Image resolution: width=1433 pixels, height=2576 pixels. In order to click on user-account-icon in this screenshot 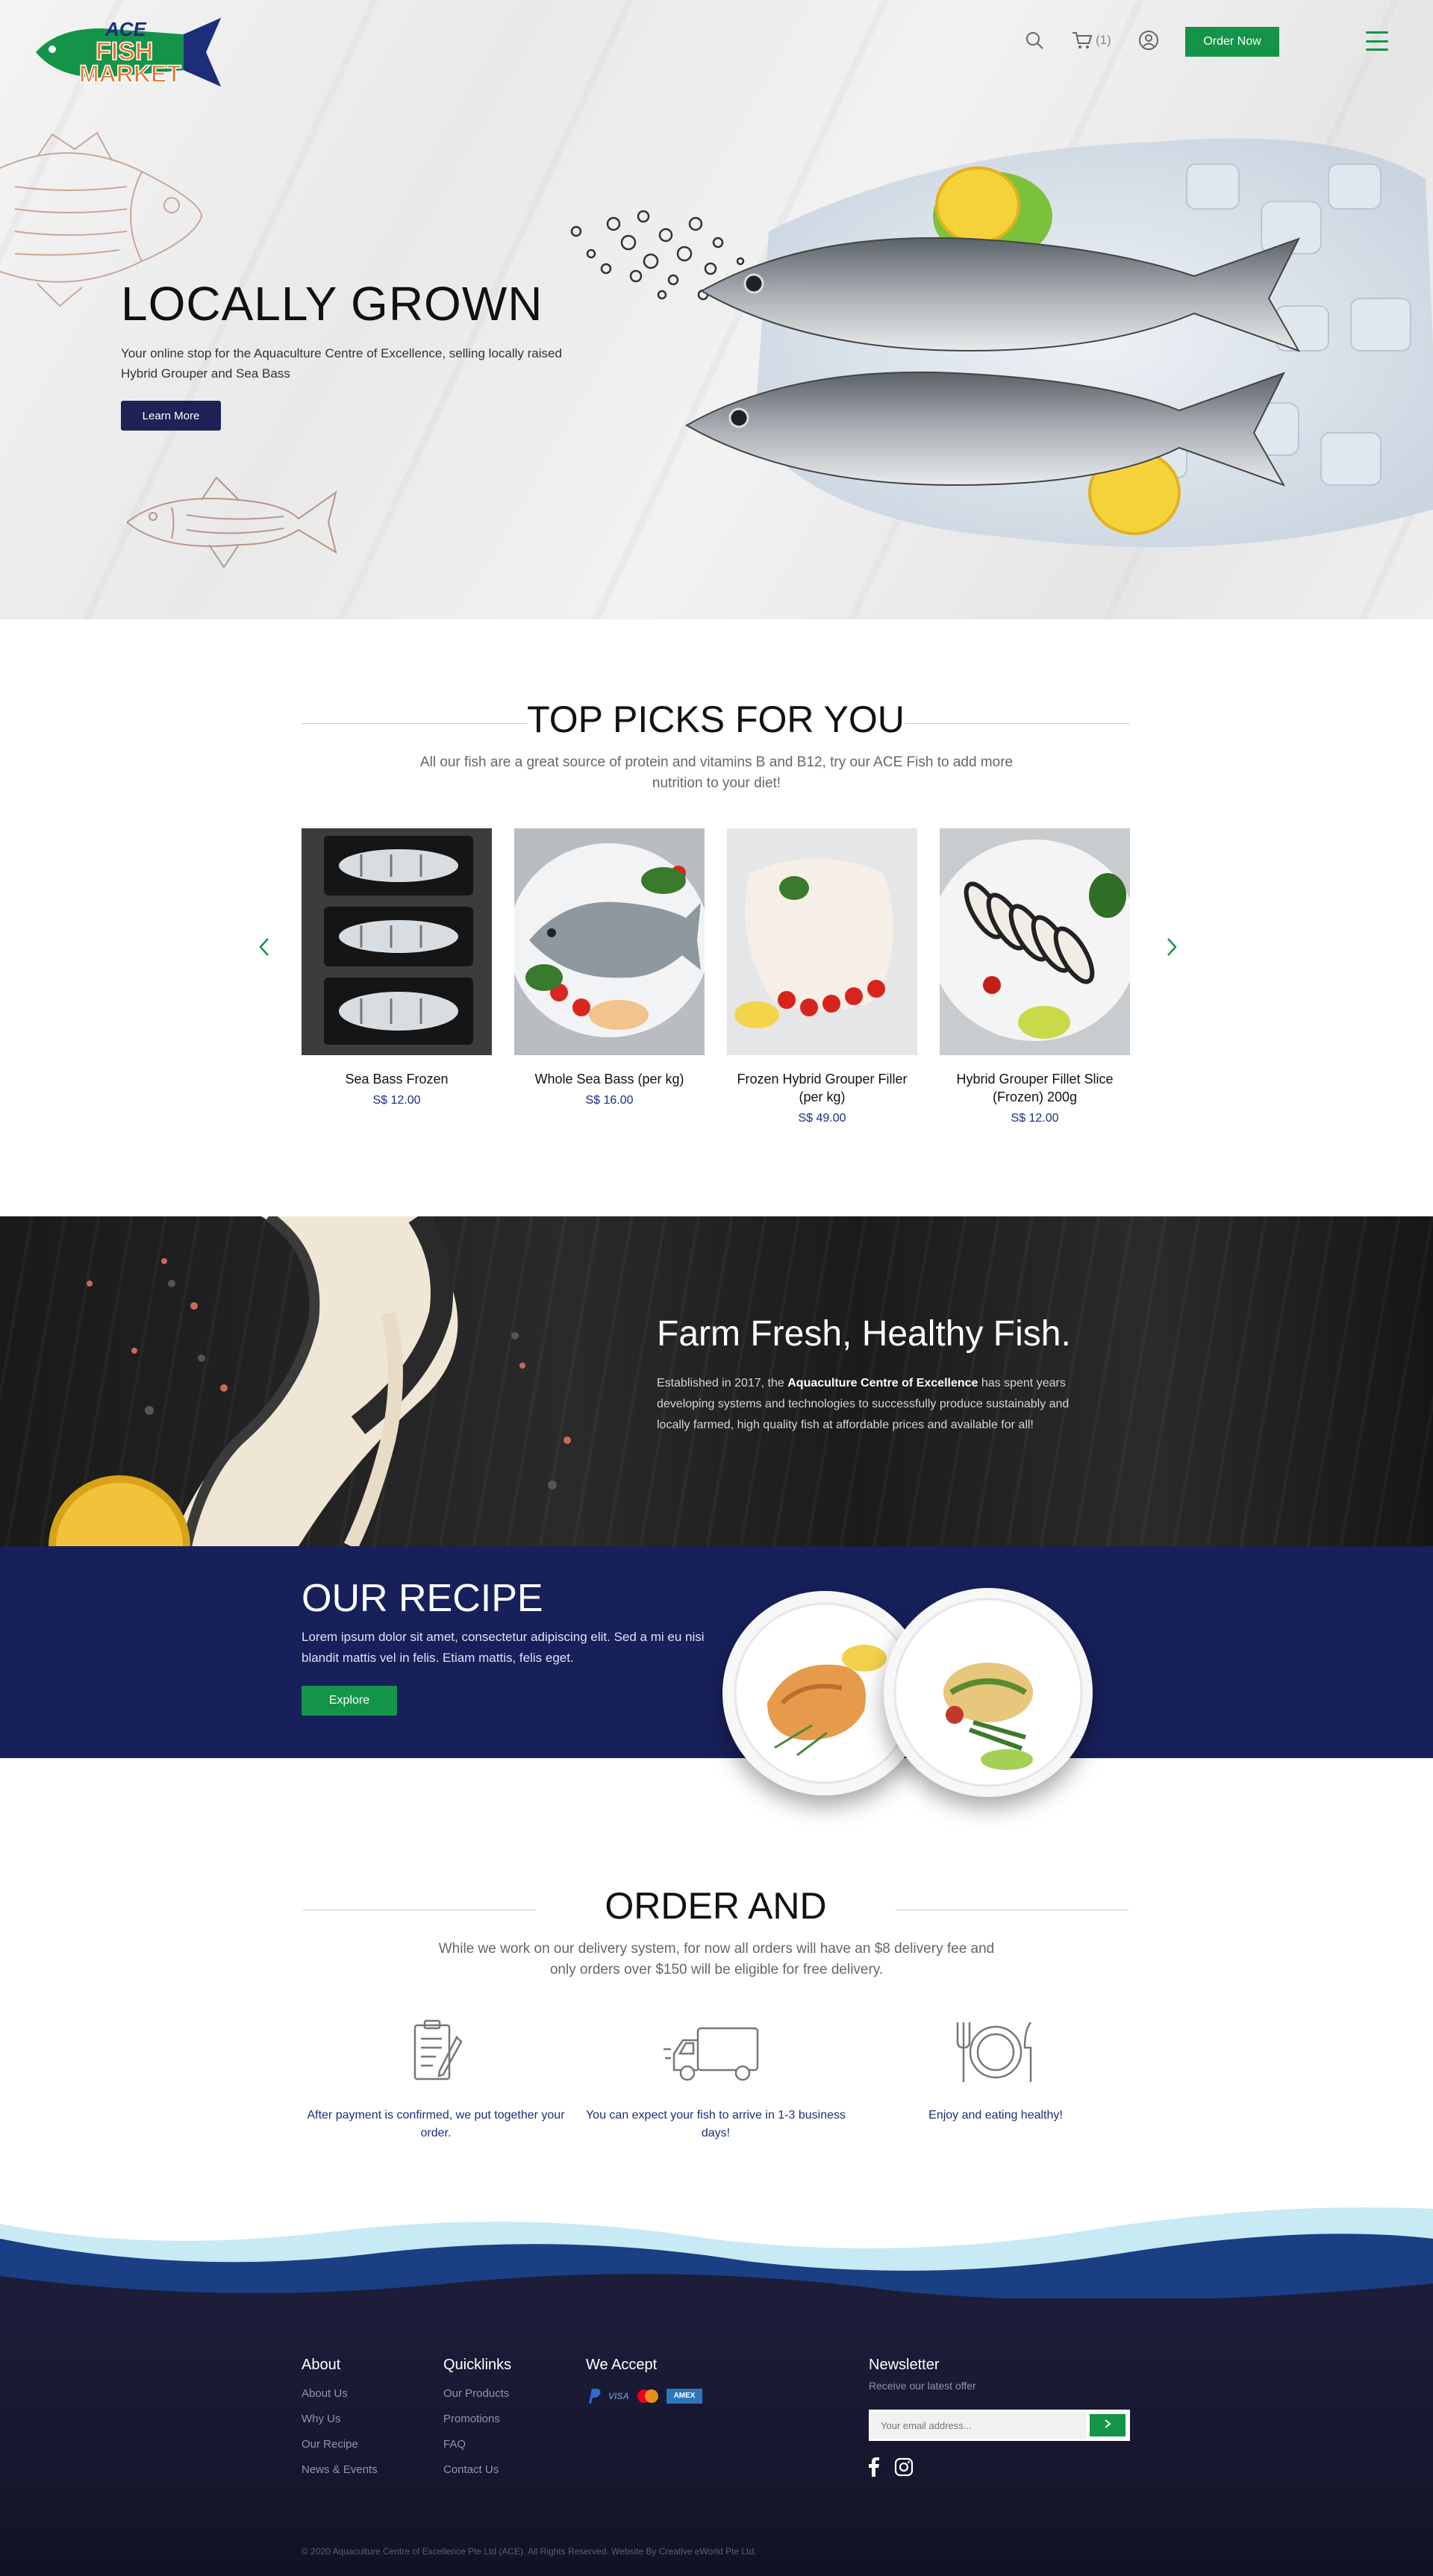, I will do `click(1149, 40)`.